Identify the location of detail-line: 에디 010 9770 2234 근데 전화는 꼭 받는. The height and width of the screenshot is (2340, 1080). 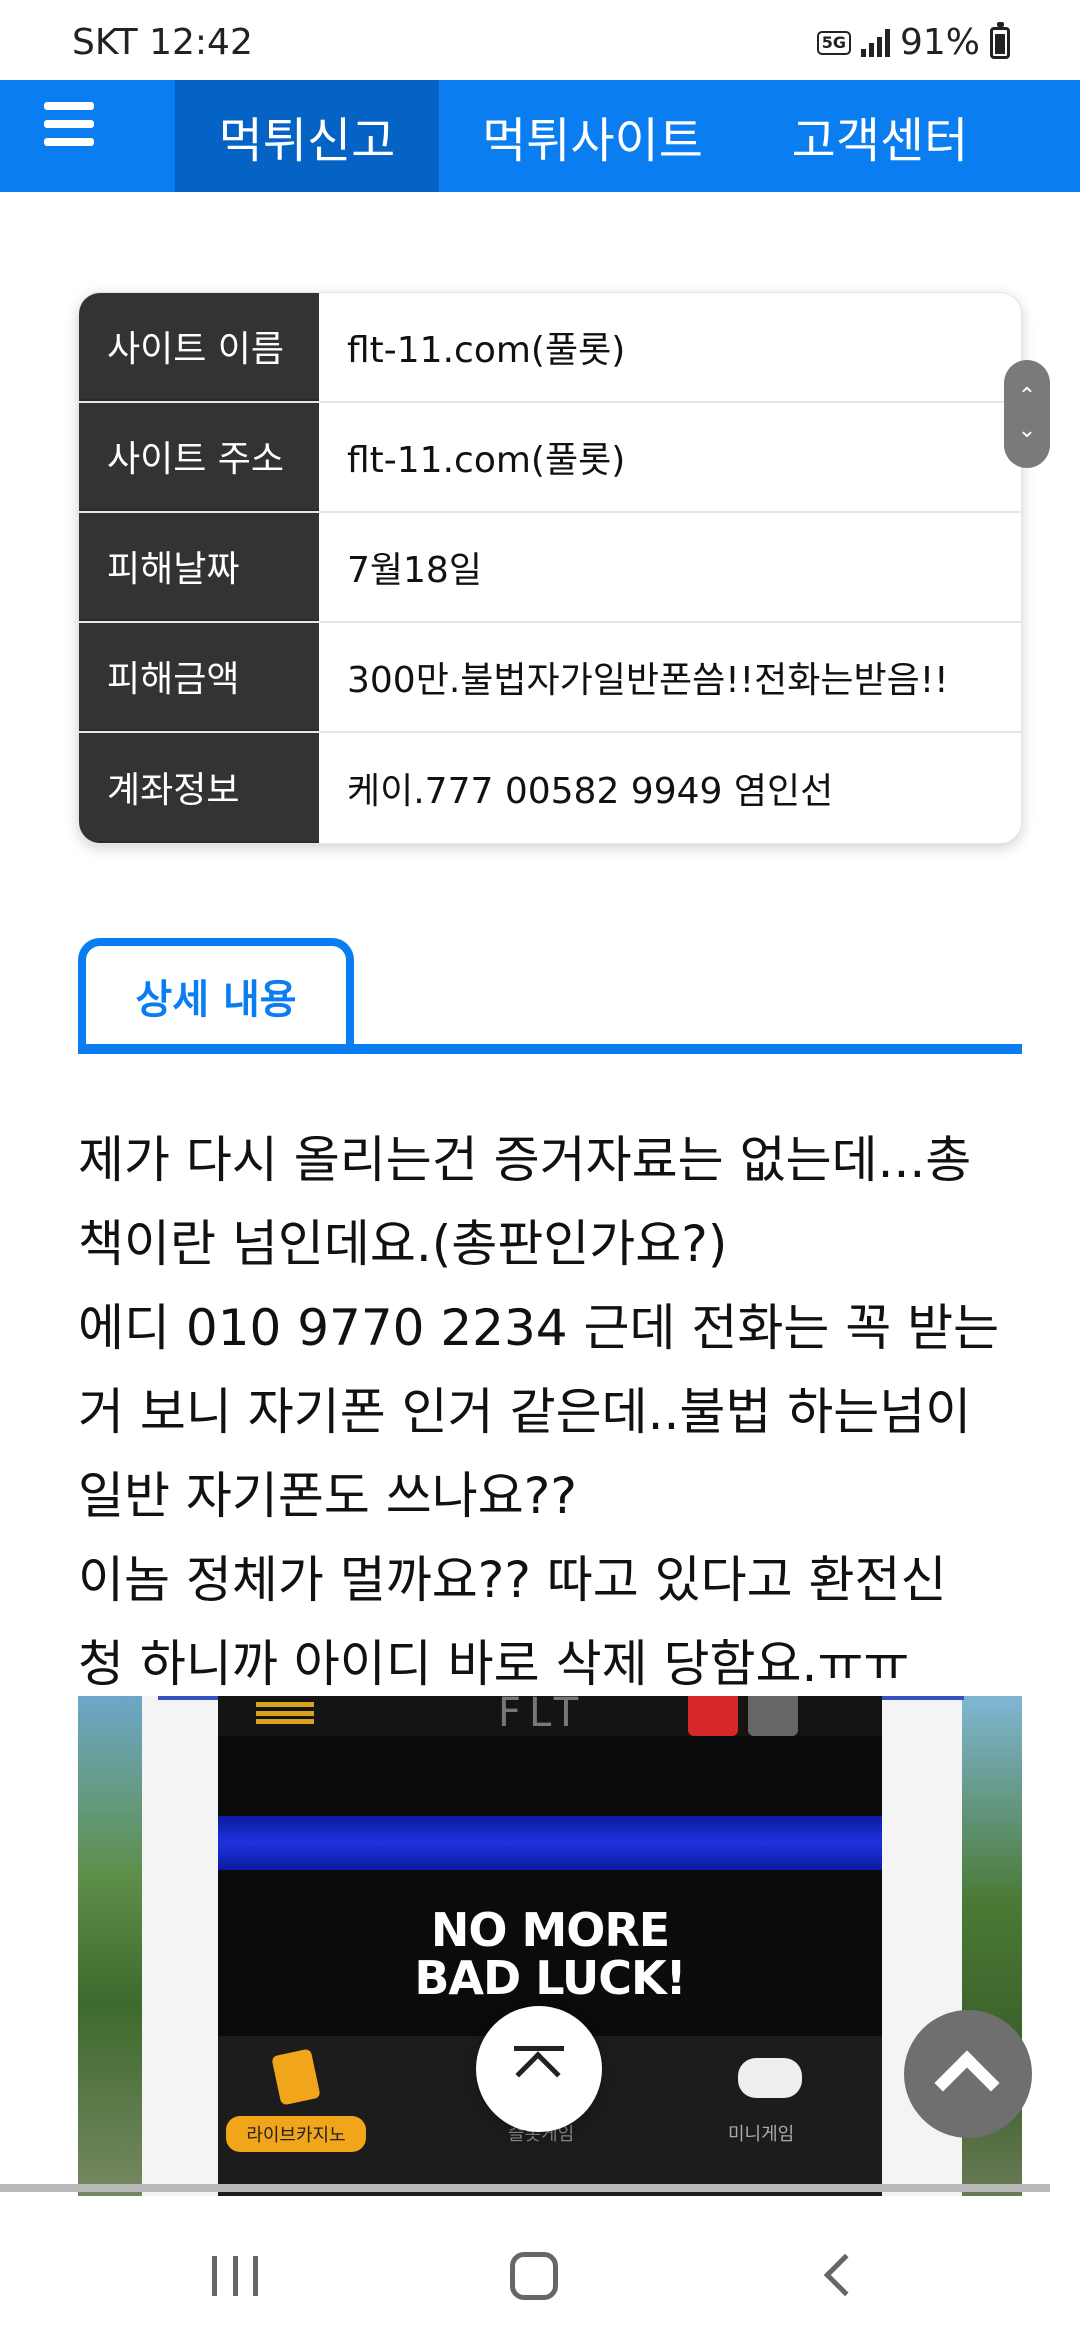
(539, 1328).